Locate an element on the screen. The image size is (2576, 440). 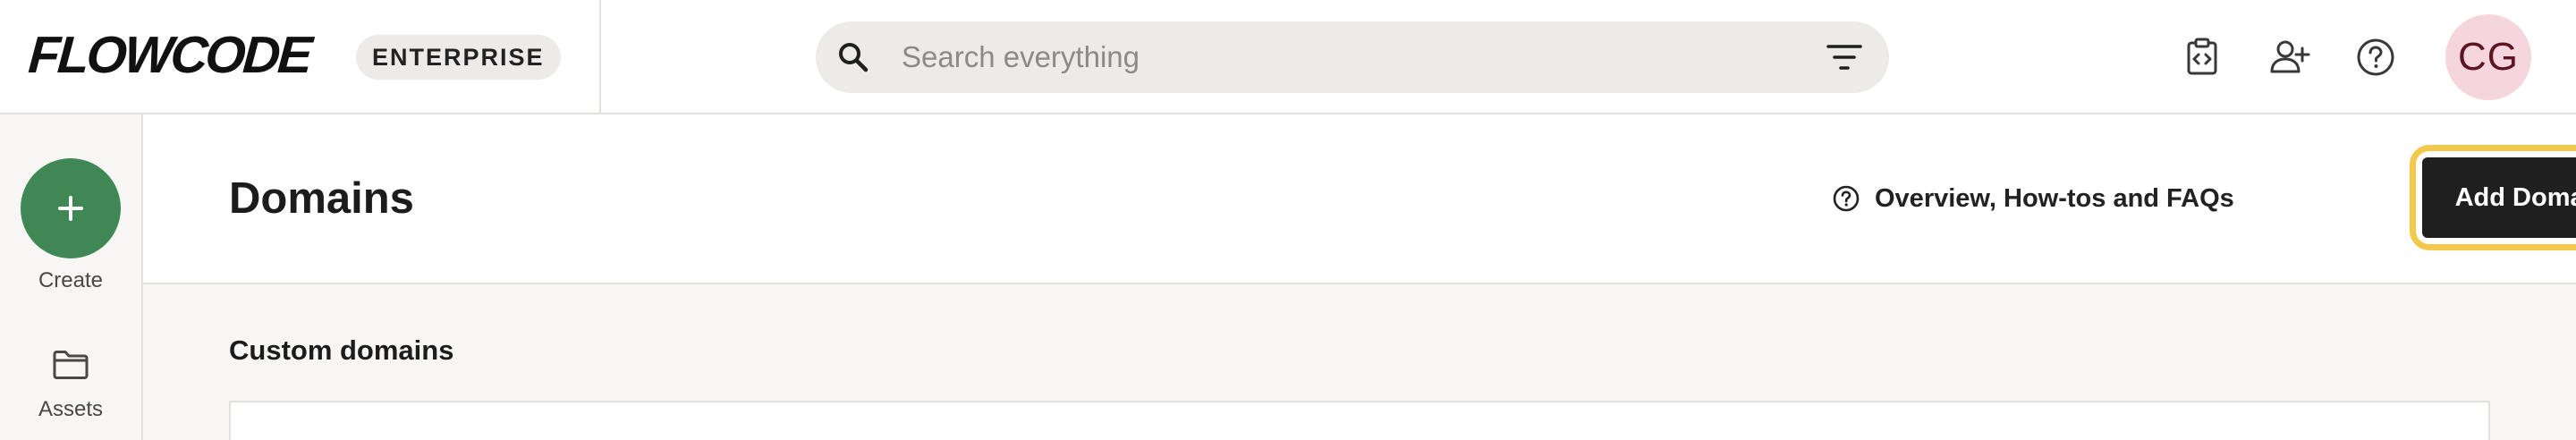
add-domain-highlight: Add Domain is located at coordinates (2493, 197).